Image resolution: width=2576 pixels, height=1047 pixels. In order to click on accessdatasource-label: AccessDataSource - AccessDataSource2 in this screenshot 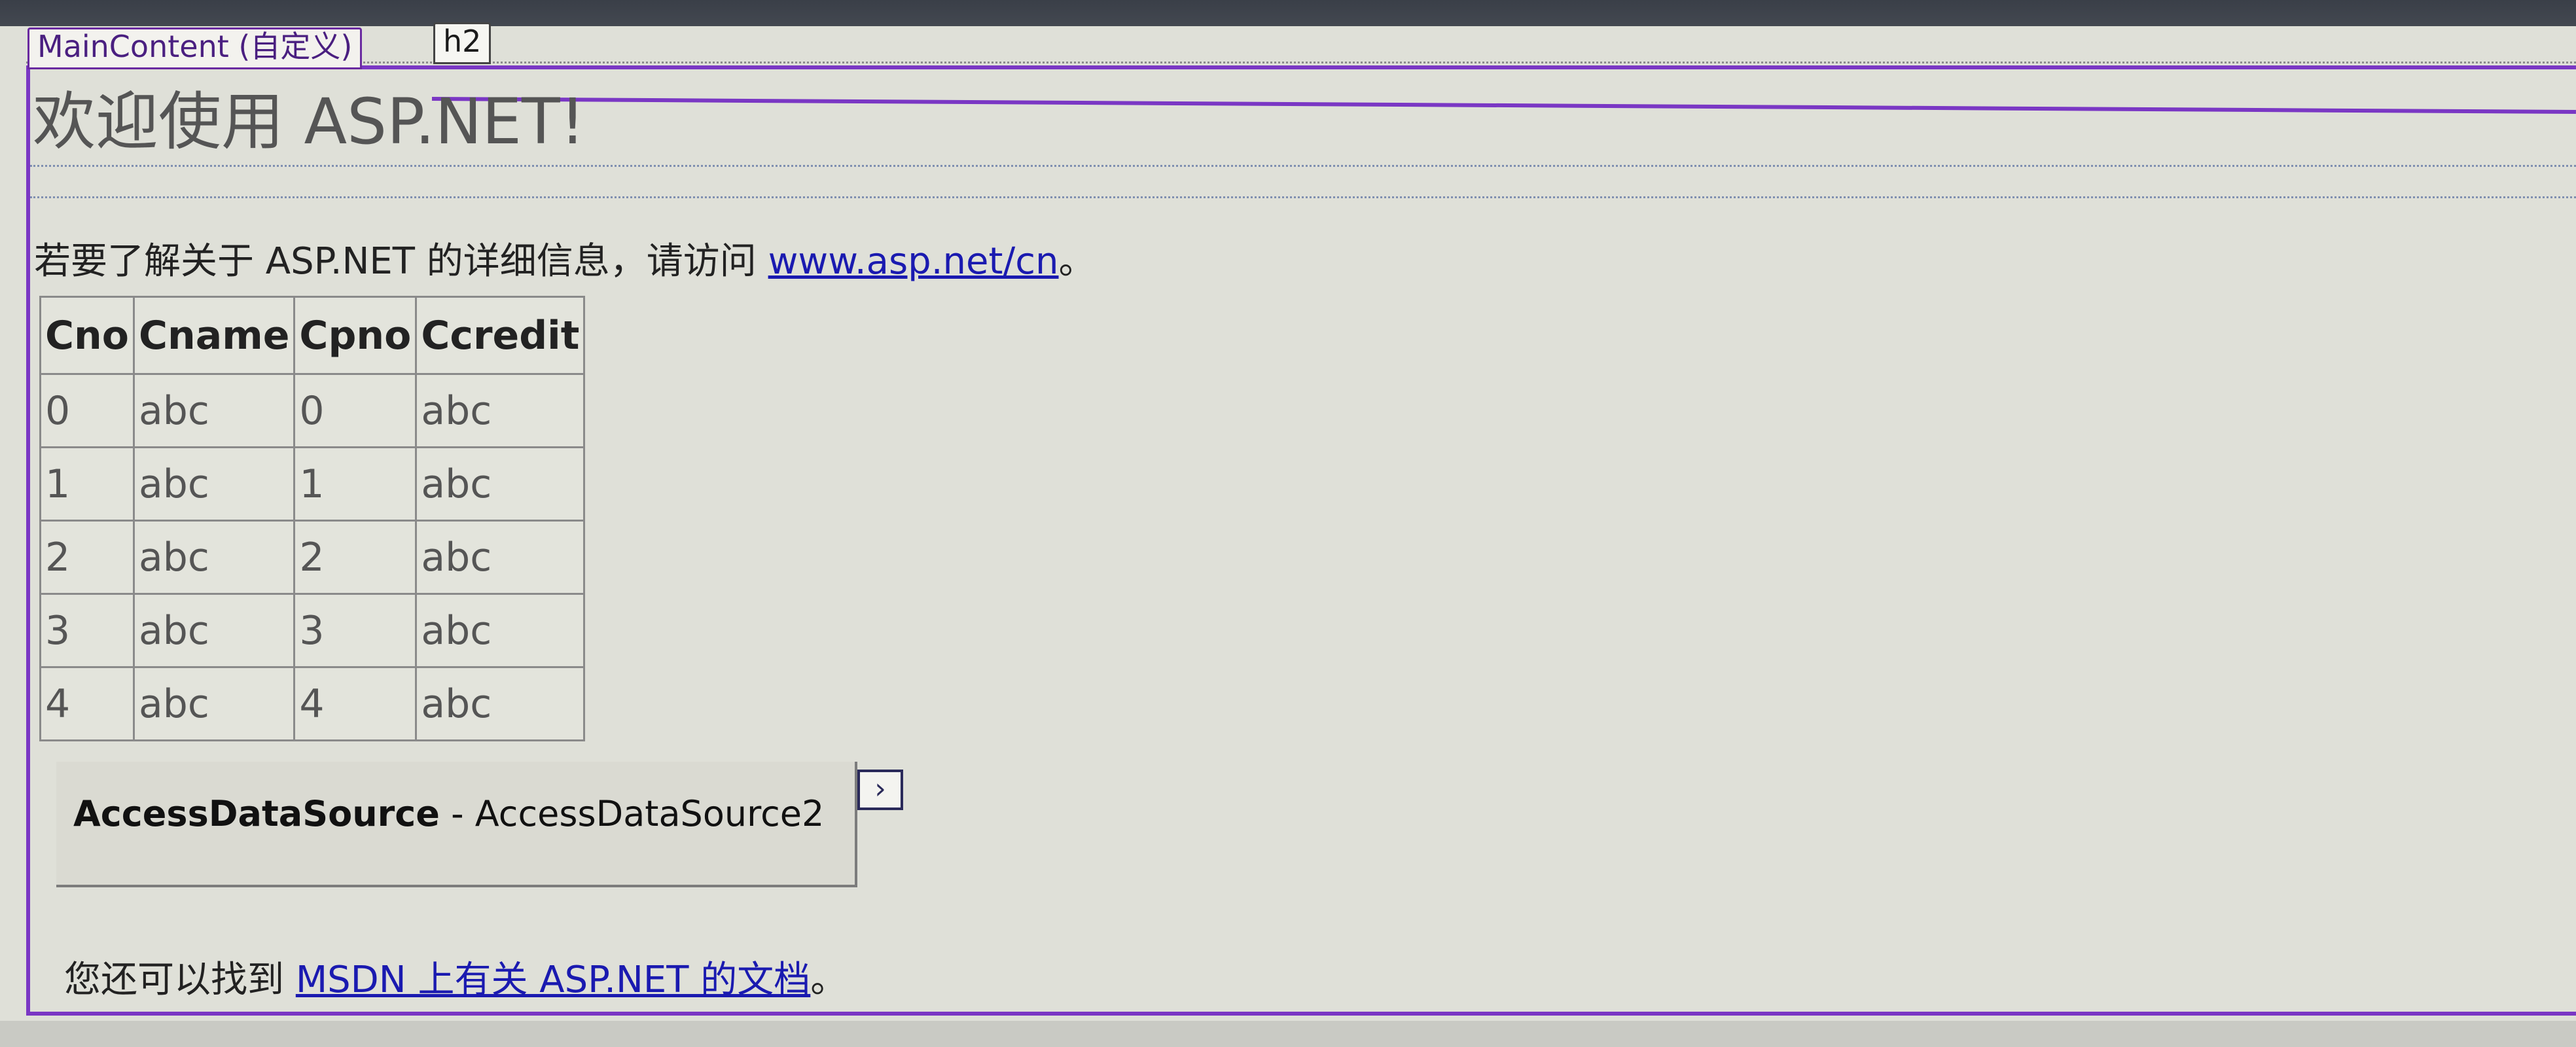, I will do `click(448, 814)`.